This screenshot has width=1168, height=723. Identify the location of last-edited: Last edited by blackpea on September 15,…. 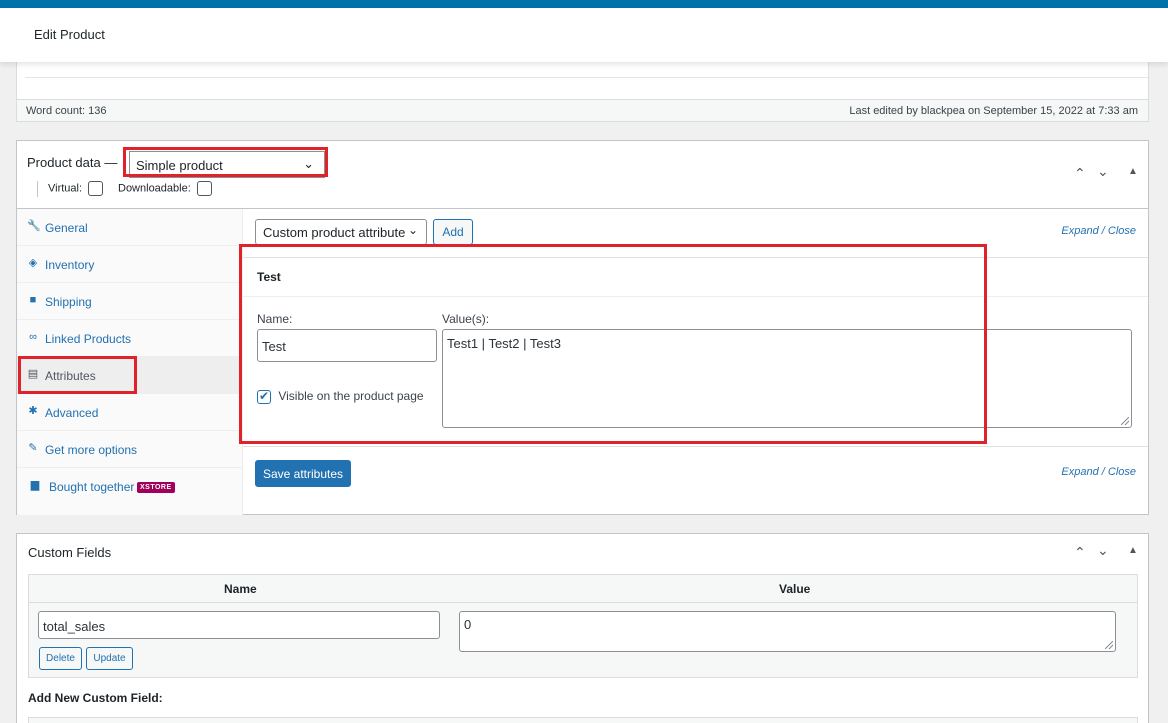
(993, 111).